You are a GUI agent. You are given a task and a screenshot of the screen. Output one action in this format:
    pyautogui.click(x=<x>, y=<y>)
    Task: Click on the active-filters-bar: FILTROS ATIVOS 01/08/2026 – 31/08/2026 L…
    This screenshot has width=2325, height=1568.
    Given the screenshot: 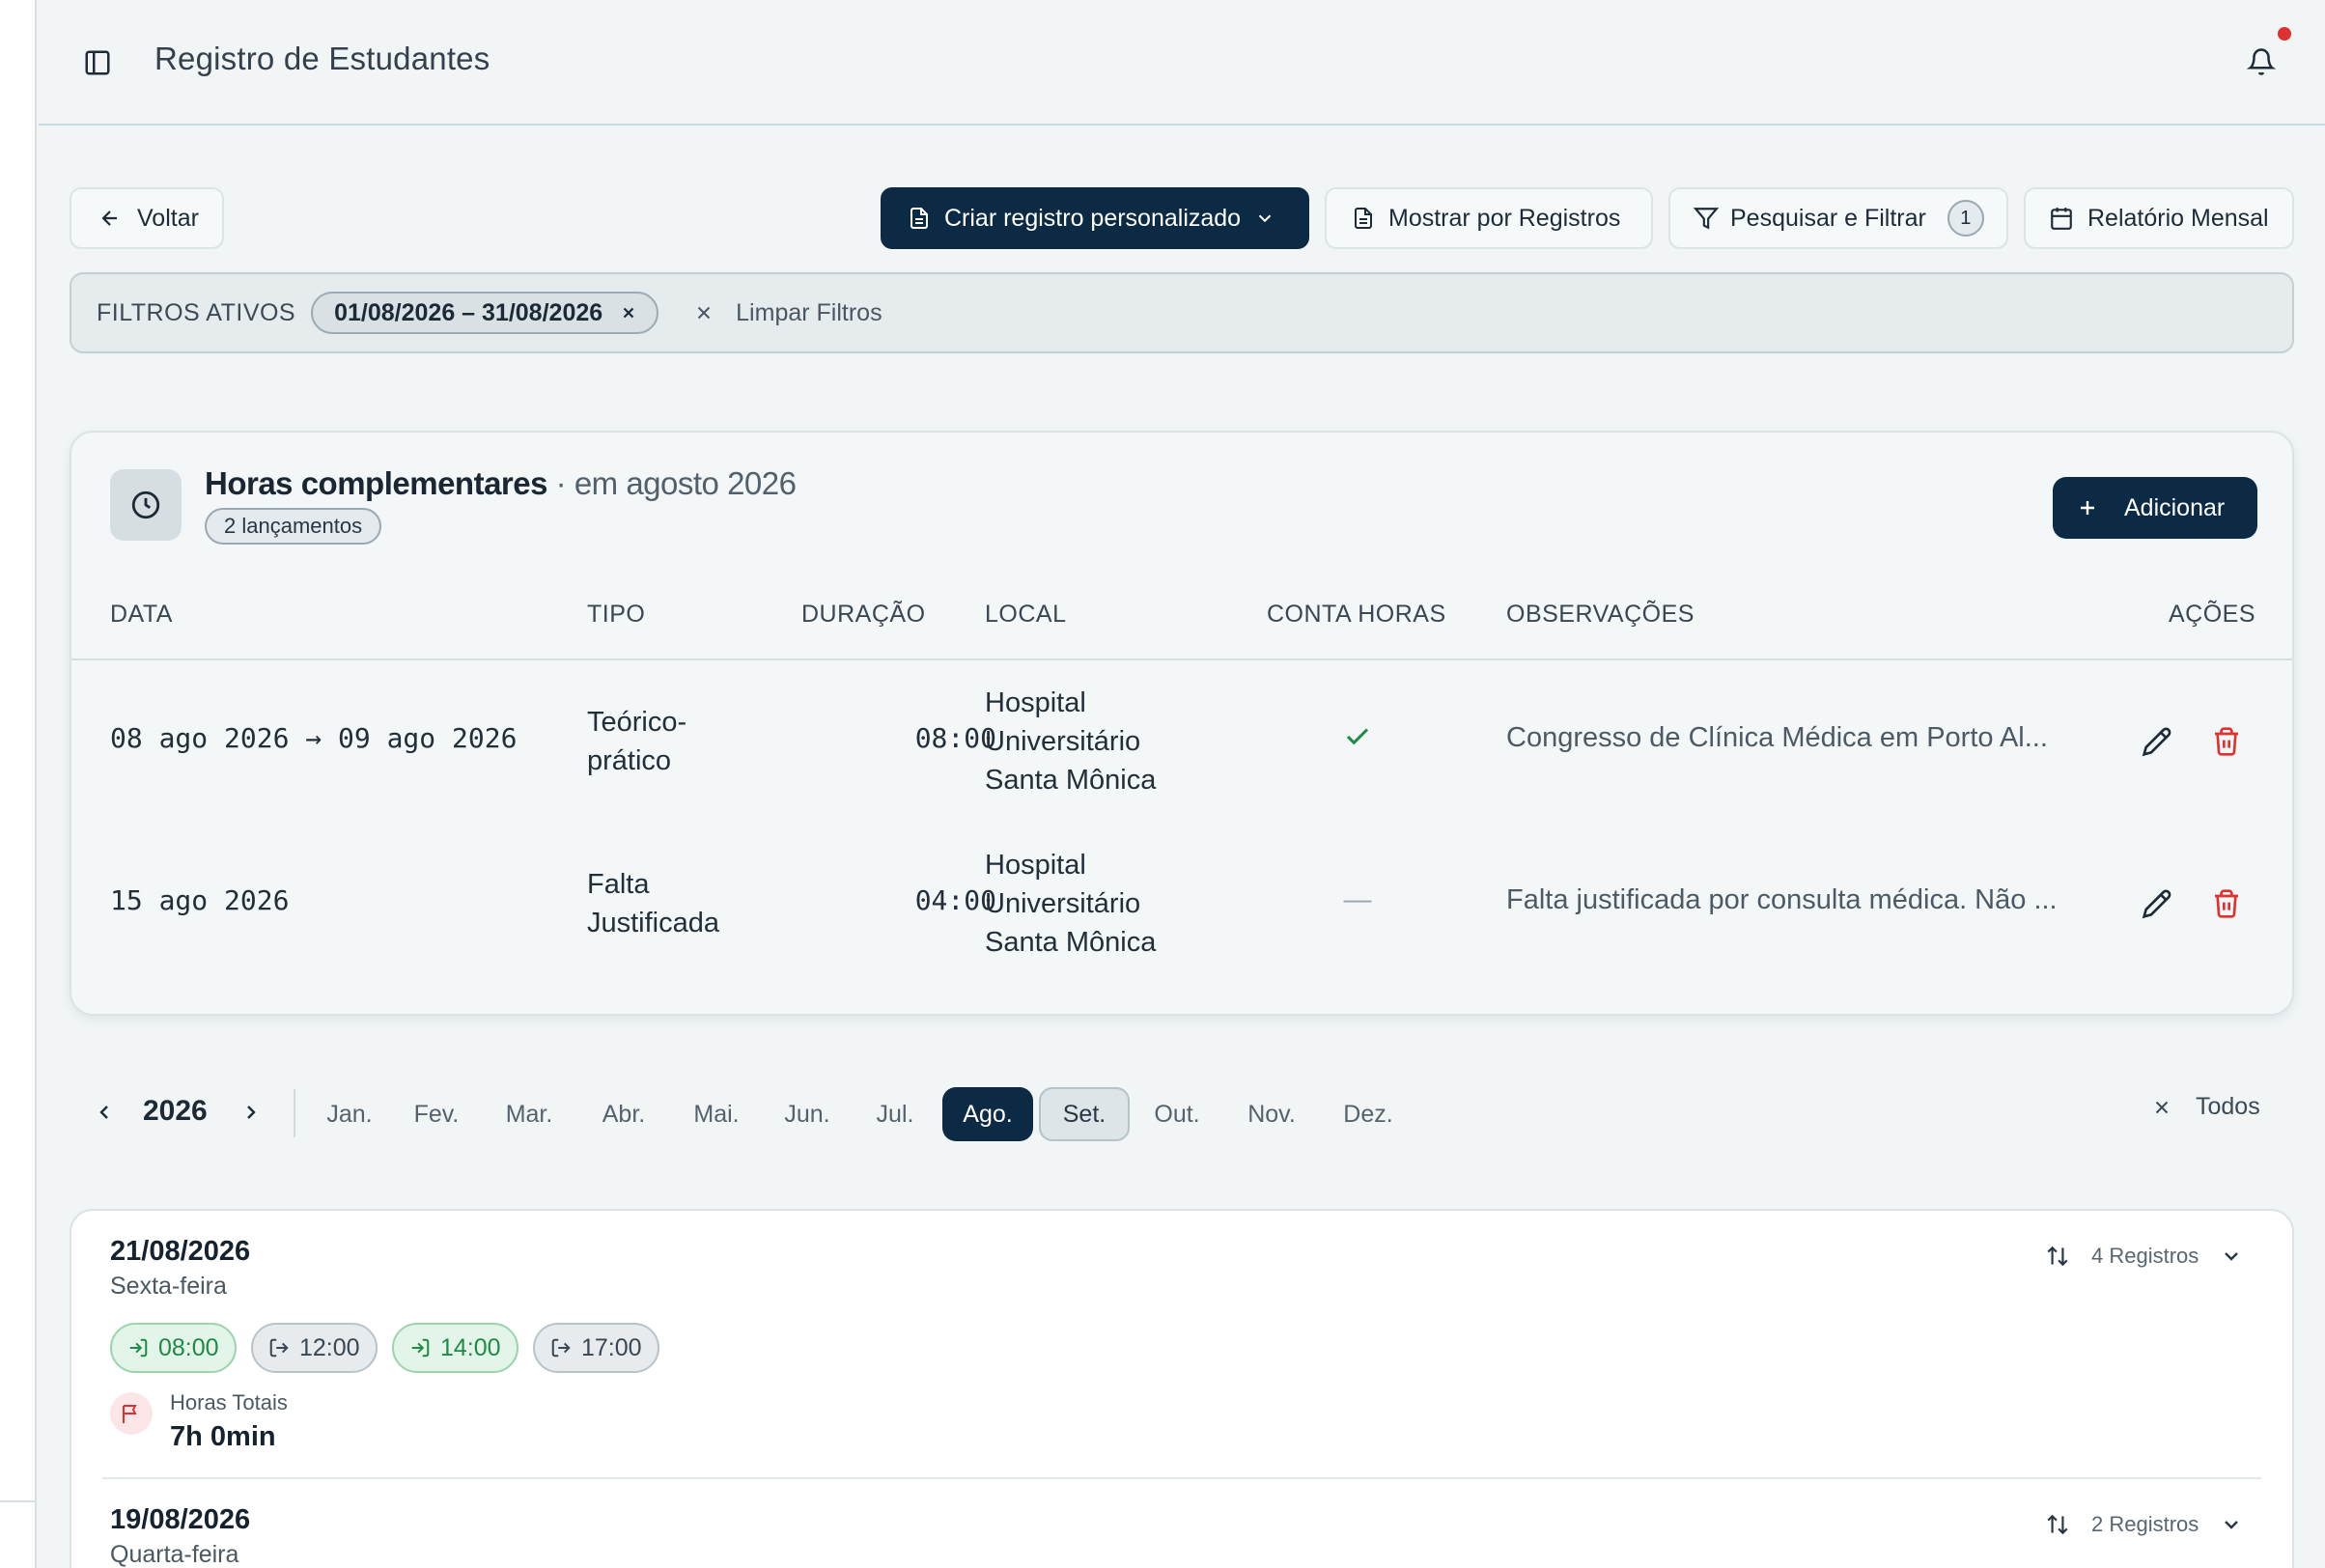 What is the action you would take?
    pyautogui.click(x=1182, y=313)
    